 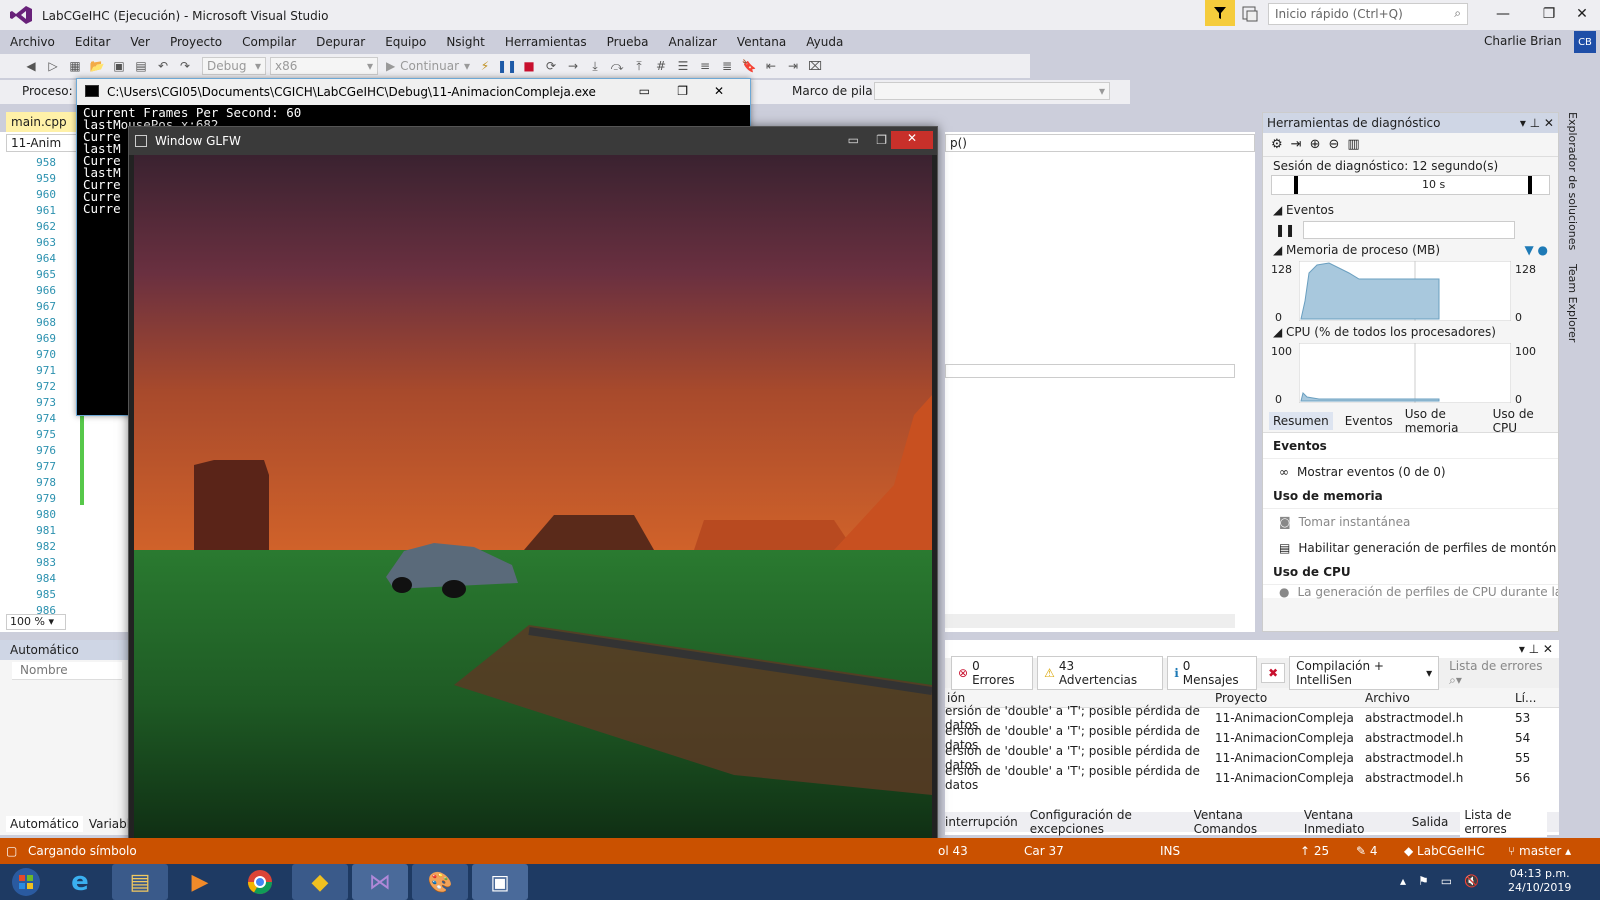 I want to click on notification-icon, so click(x=1251, y=15).